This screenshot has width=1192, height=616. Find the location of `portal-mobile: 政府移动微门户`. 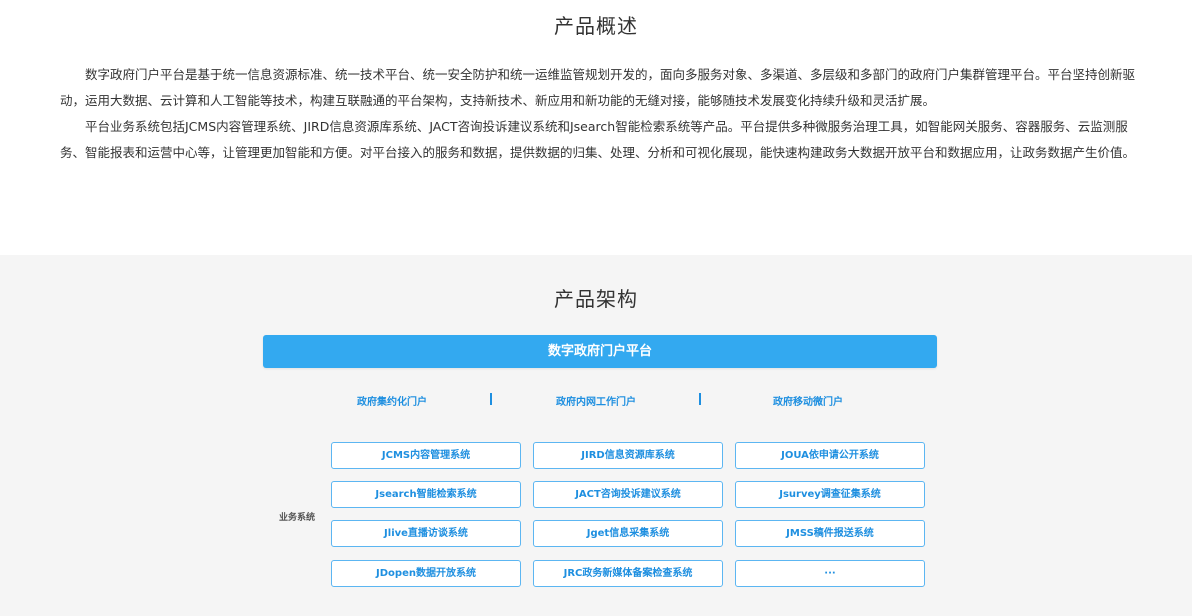

portal-mobile: 政府移动微门户 is located at coordinates (808, 402).